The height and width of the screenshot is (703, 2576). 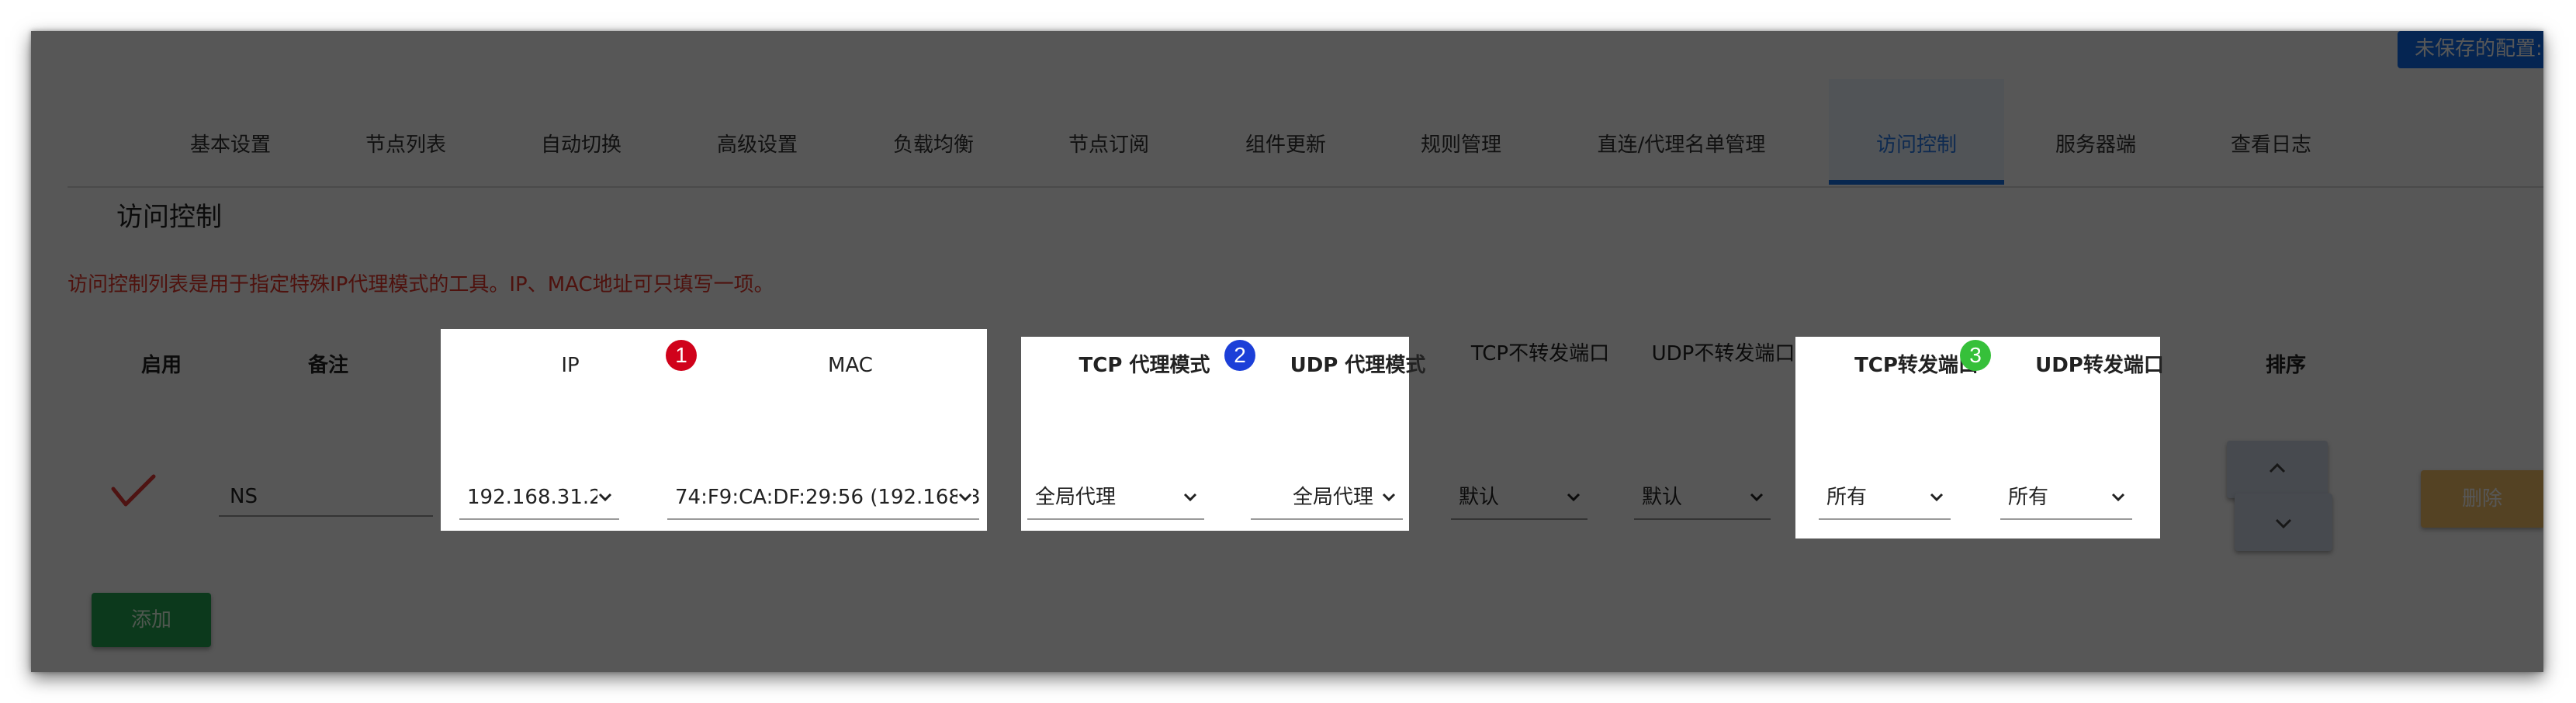 What do you see at coordinates (1461, 132) in the screenshot?
I see `tab-rule-management: 规则管理` at bounding box center [1461, 132].